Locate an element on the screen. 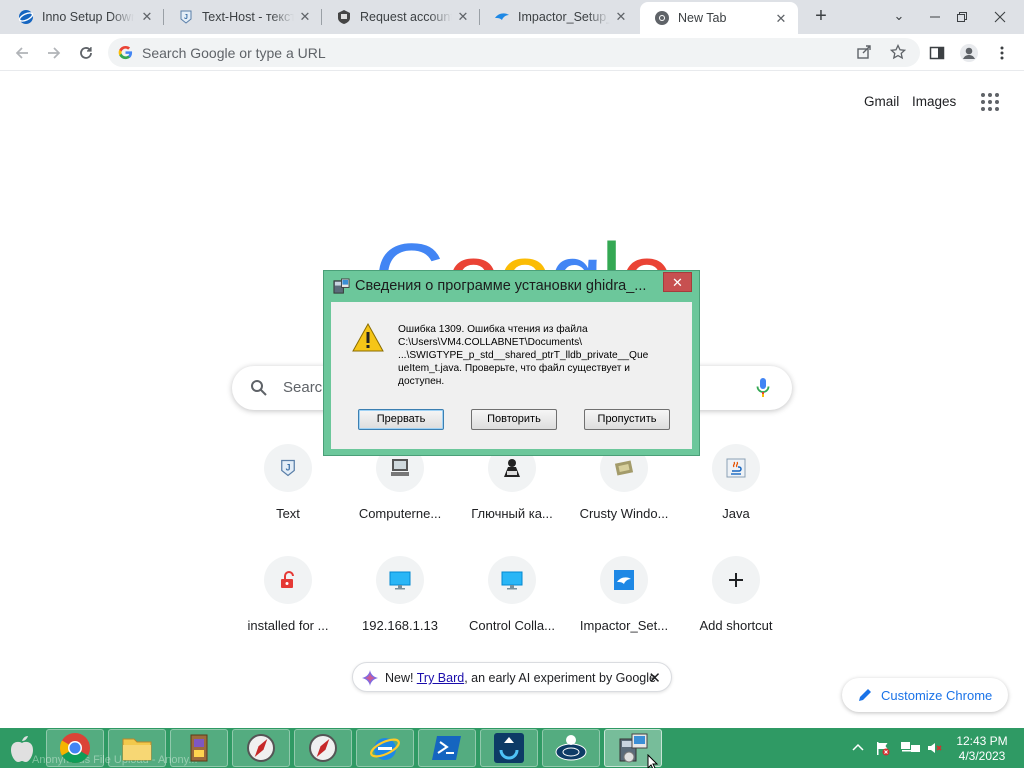 This screenshot has width=1024, height=768. taskbar-disc is located at coordinates (571, 748).